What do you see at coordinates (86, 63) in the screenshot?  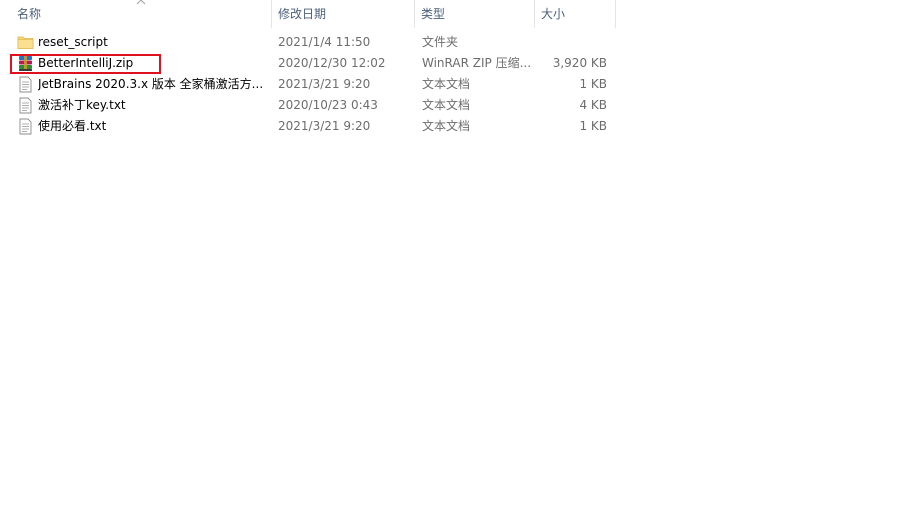 I see `file-name: BetterIntelliJ.zip` at bounding box center [86, 63].